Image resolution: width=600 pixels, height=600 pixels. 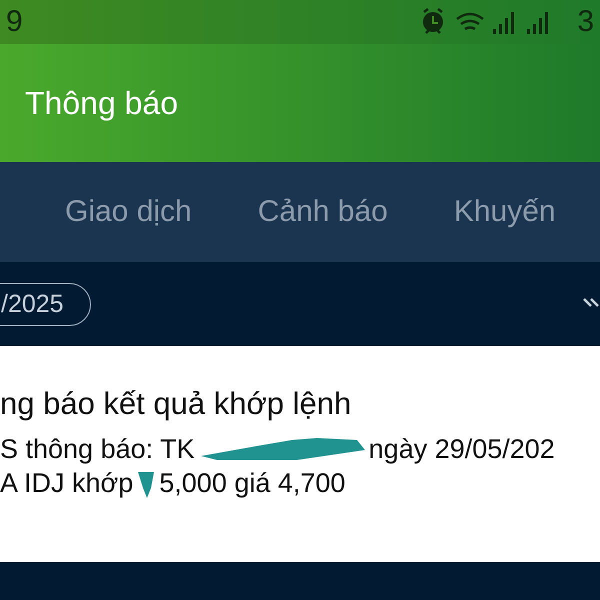 I want to click on tab: Khuyến, so click(x=505, y=212).